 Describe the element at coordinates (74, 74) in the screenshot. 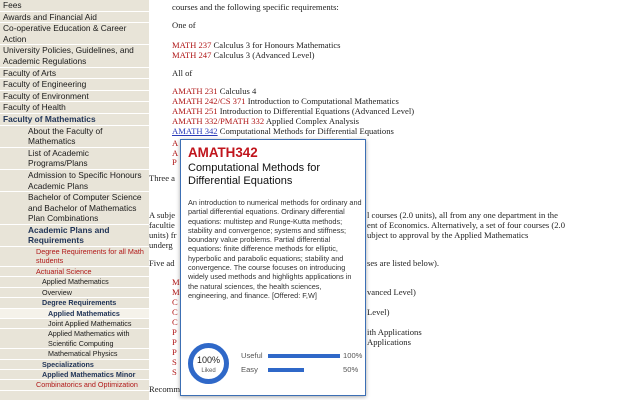

I see `sidebar-item: Faculty of Arts` at that location.